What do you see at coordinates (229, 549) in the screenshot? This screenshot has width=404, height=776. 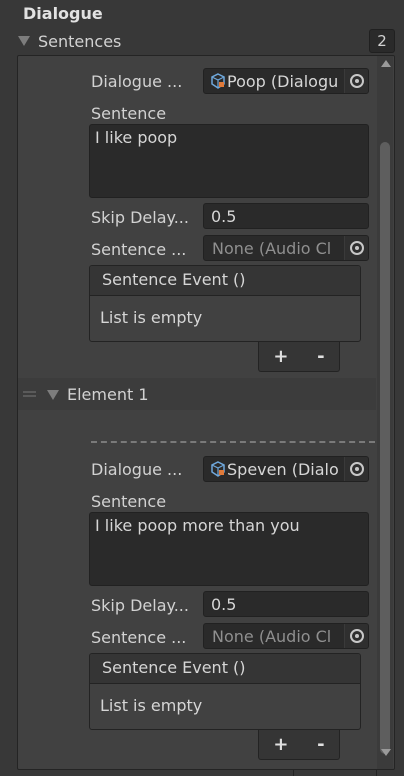 I see `sentence-textarea: I like poop more than you` at bounding box center [229, 549].